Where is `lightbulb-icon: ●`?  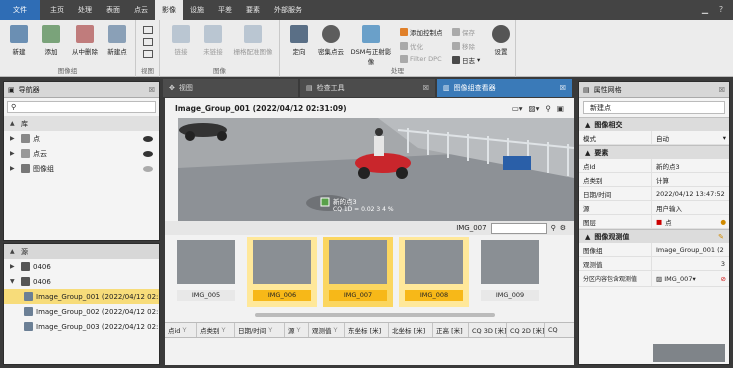 lightbulb-icon: ● is located at coordinates (723, 222).